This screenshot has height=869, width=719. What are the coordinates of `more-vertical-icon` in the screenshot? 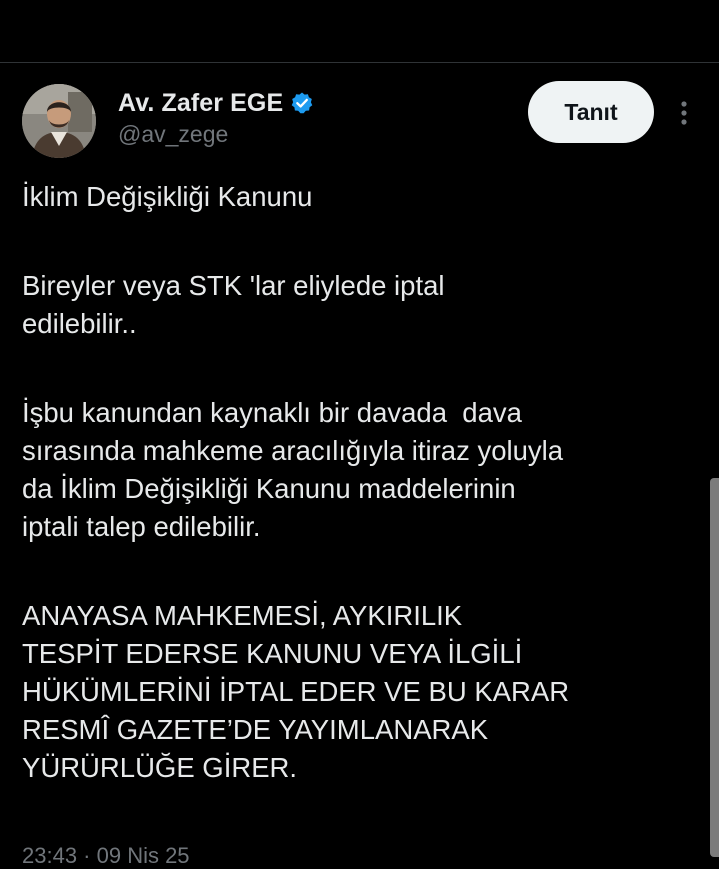 It's located at (684, 113).